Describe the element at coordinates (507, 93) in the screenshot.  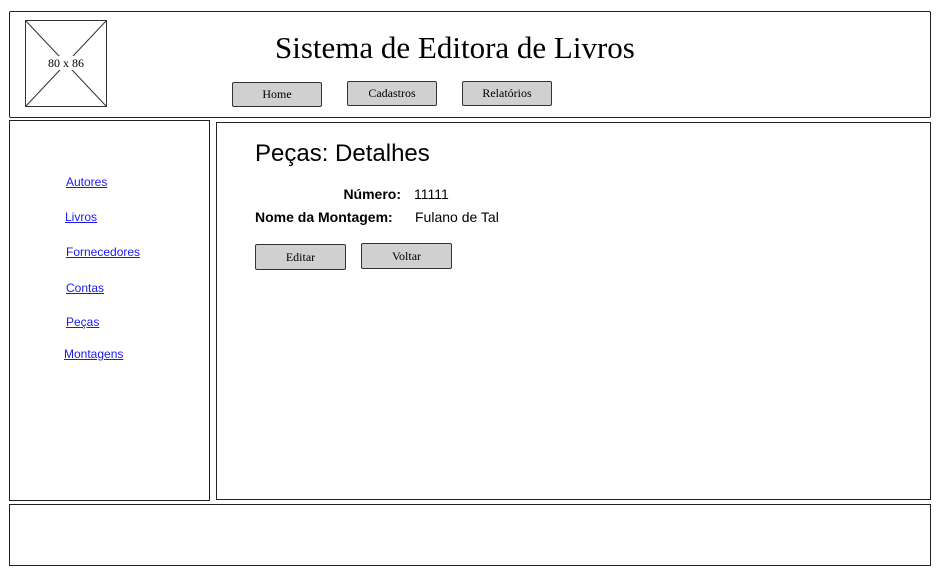
I see `nav-relatorios-button: Relatórios` at that location.